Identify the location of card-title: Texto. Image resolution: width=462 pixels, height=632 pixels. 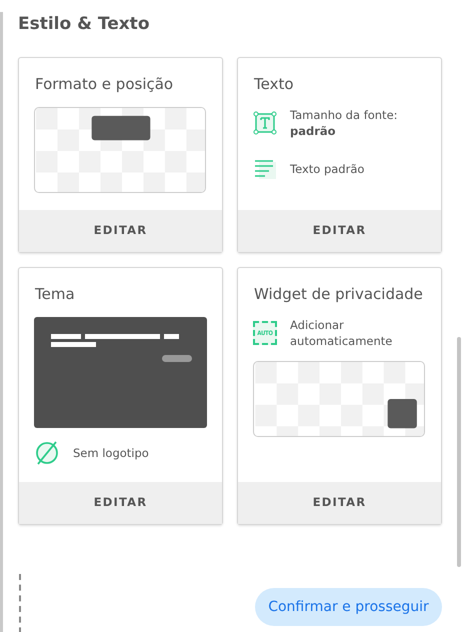
(274, 84).